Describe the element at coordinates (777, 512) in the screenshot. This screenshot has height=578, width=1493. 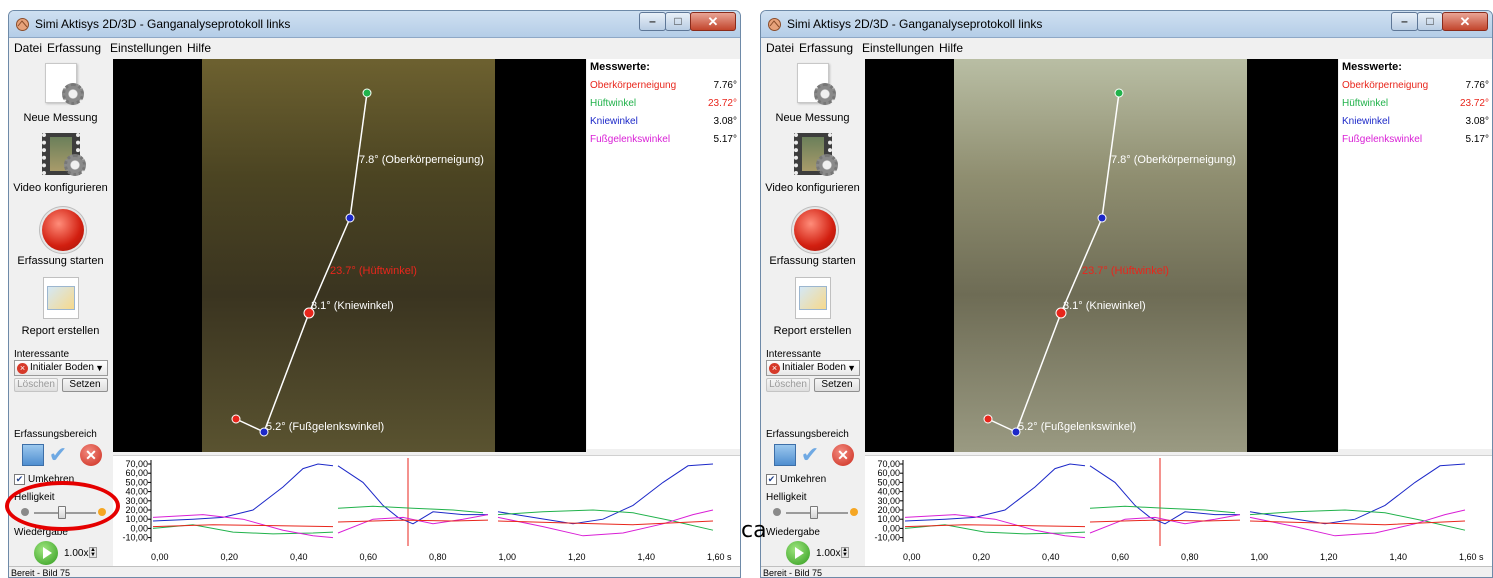
I see `dark-dot-icon` at that location.